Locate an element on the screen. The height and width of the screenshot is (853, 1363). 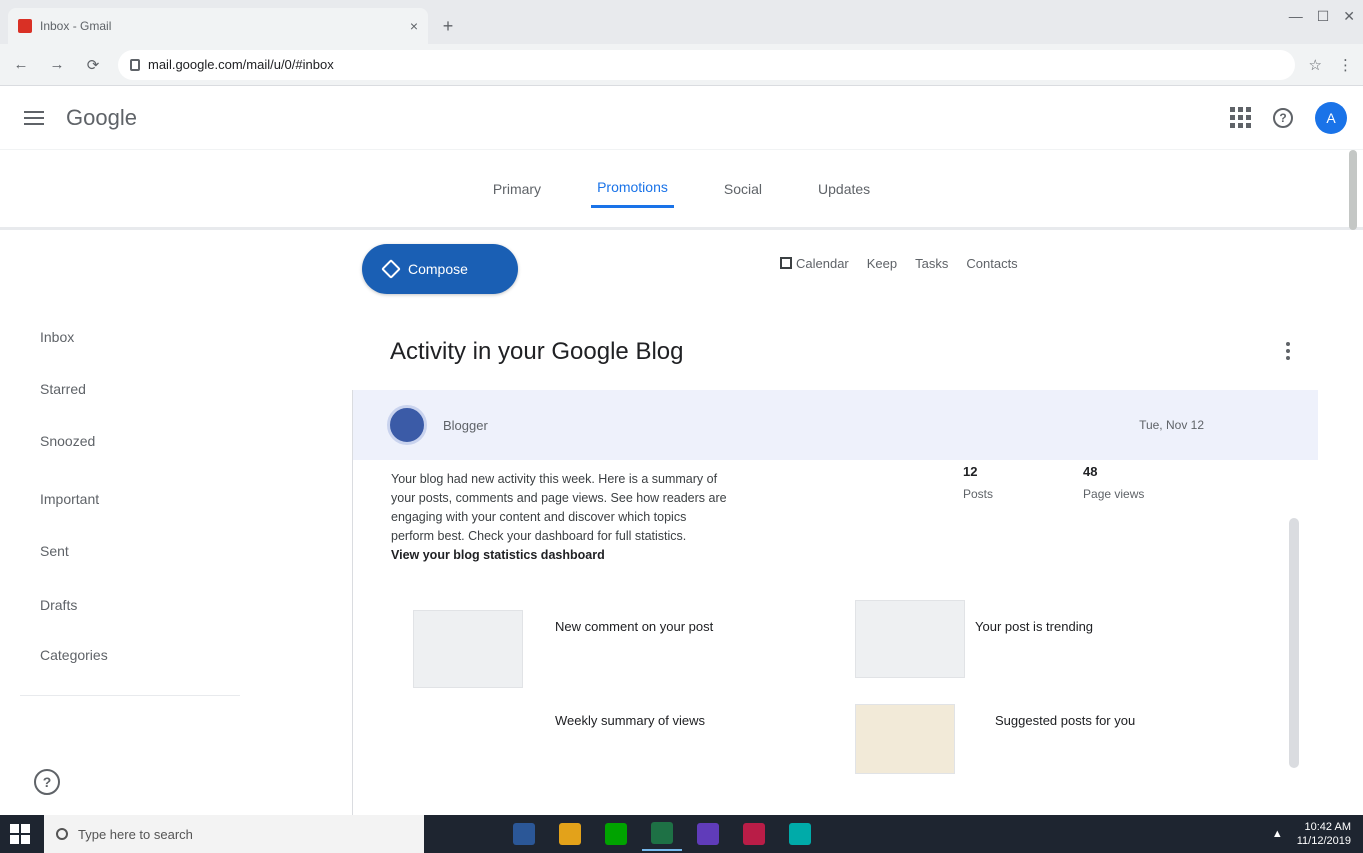
chrome-icon is located at coordinates (662, 833).